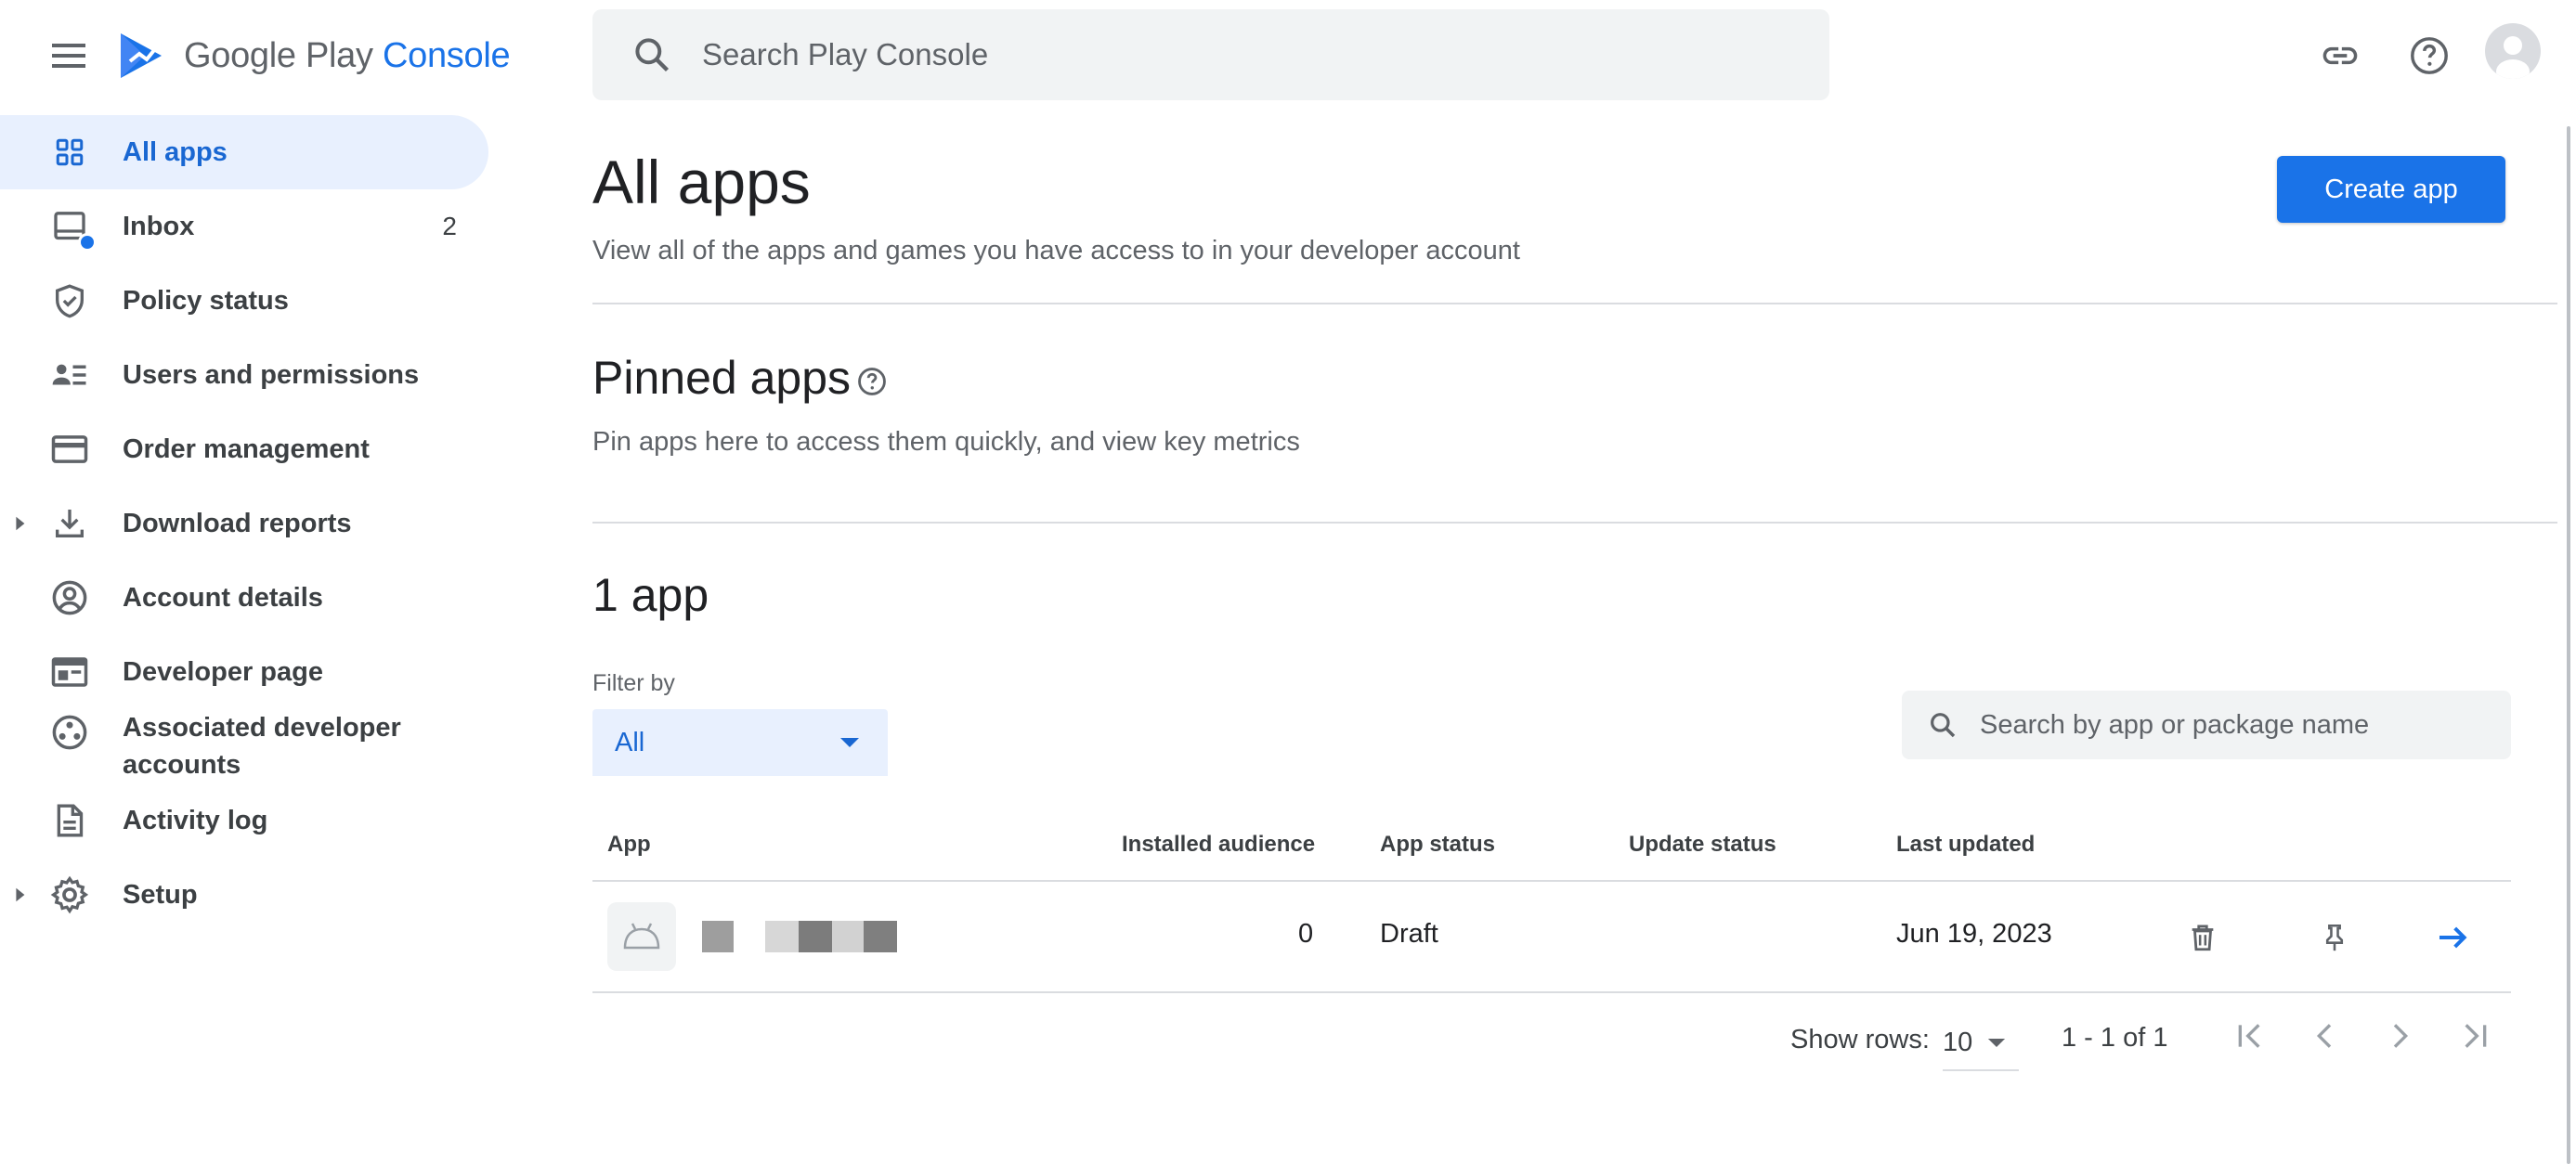  What do you see at coordinates (650, 595) in the screenshot?
I see `app-count-title: 1 app` at bounding box center [650, 595].